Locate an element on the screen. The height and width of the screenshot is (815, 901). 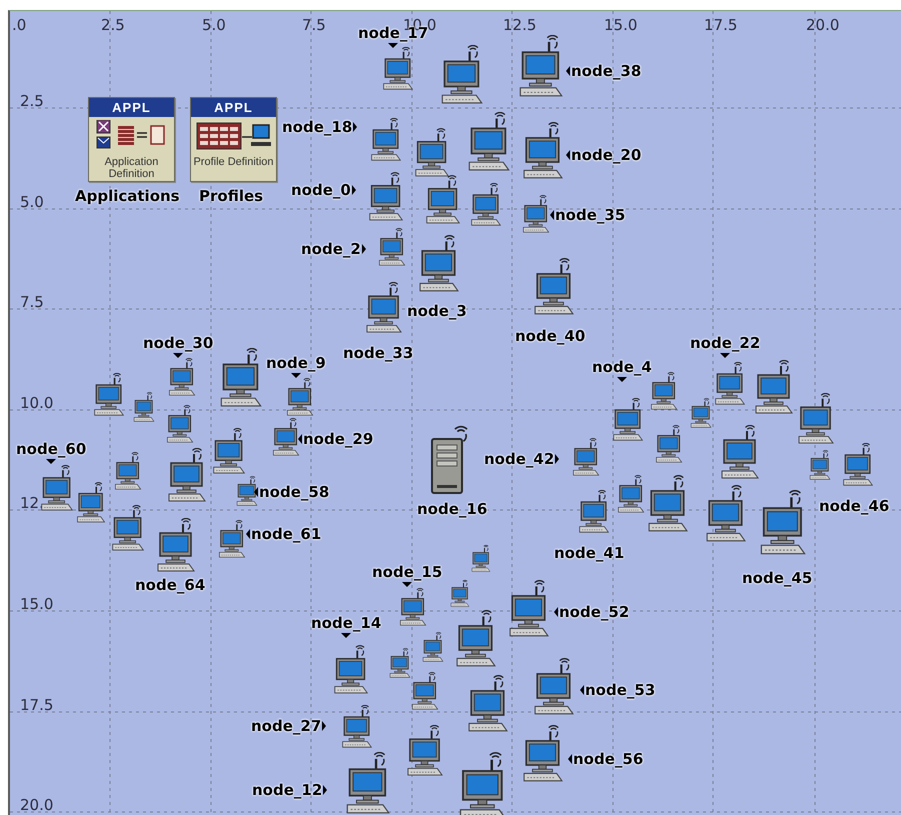
axis-label: 12. is located at coordinates (32, 503).